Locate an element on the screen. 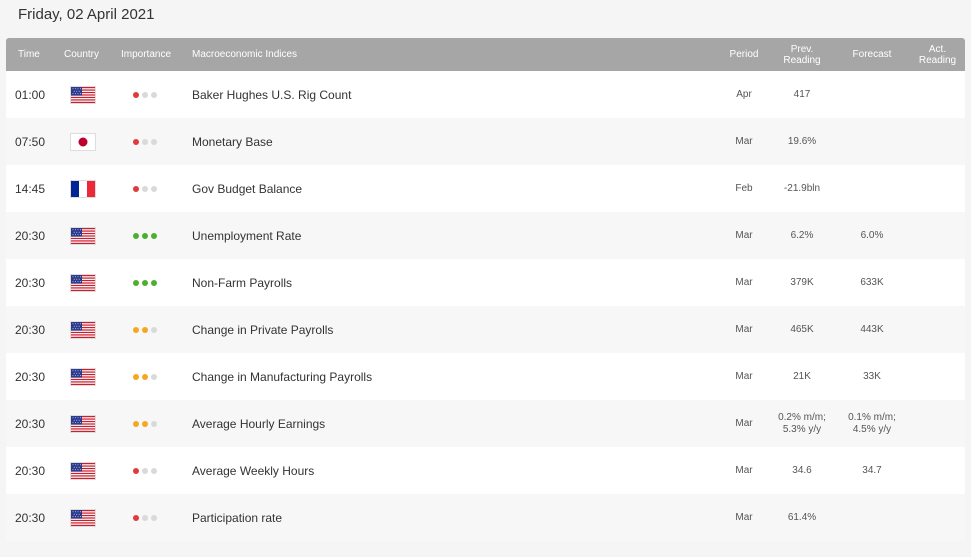  prev-reading: 34.6 is located at coordinates (802, 470).